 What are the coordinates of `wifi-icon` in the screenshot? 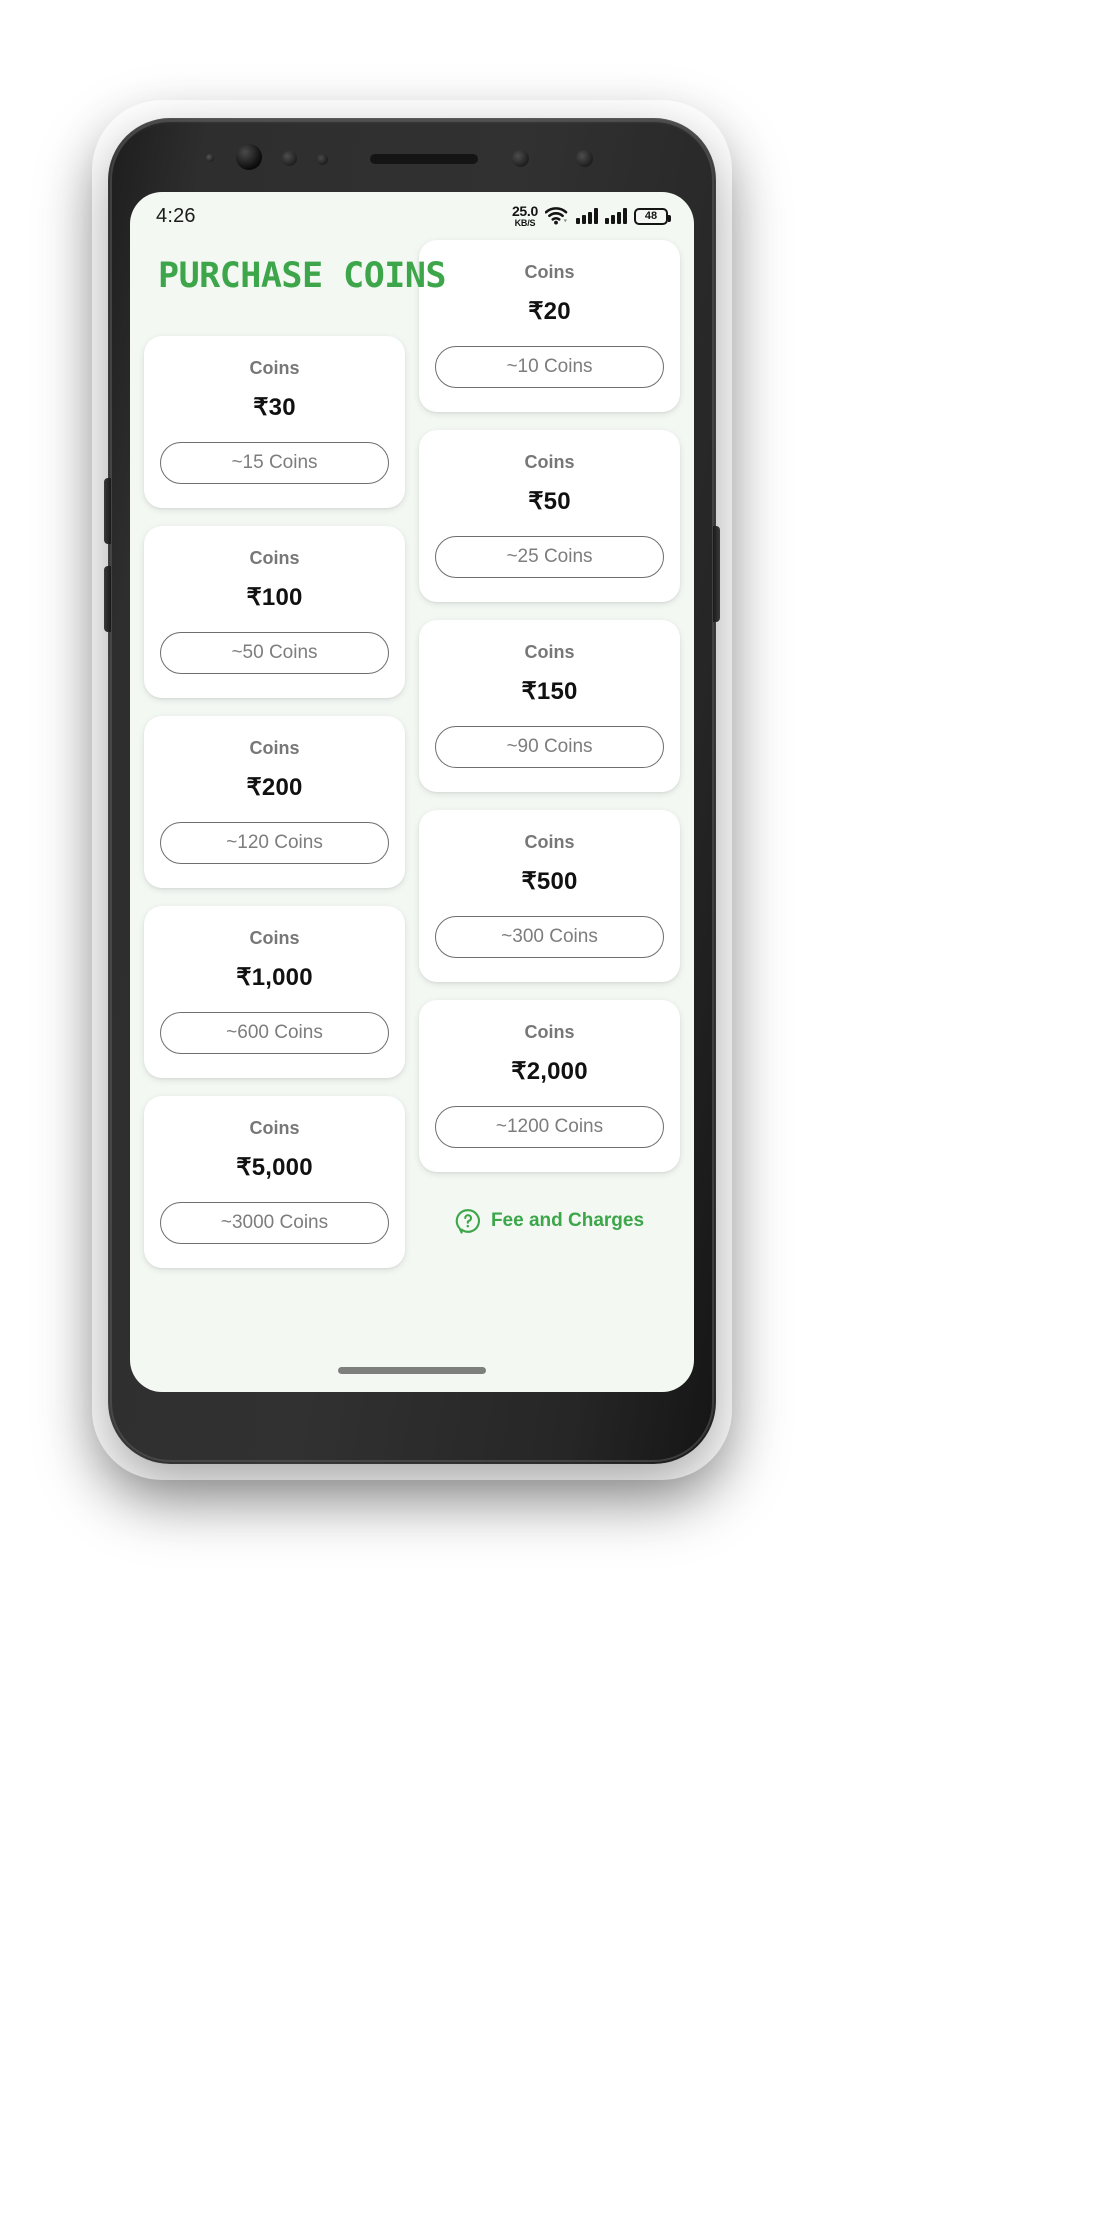 It's located at (556, 216).